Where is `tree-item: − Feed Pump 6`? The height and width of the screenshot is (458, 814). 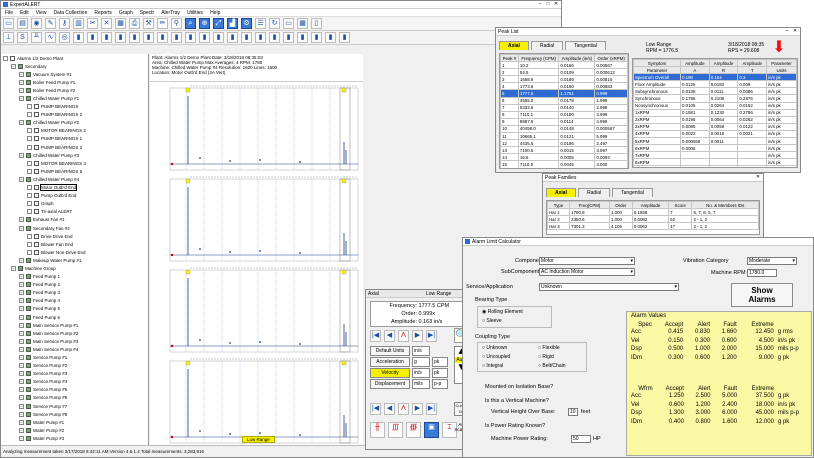 tree-item: − Feed Pump 6 is located at coordinates (74, 317).